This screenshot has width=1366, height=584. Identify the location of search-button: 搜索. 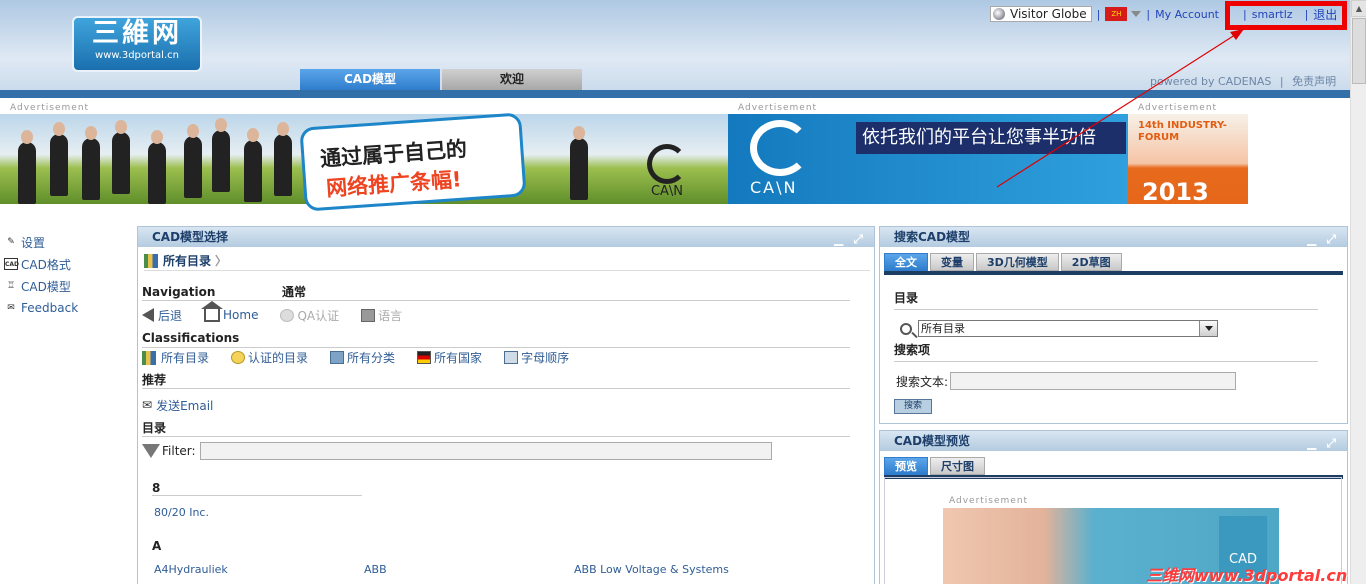
(913, 406).